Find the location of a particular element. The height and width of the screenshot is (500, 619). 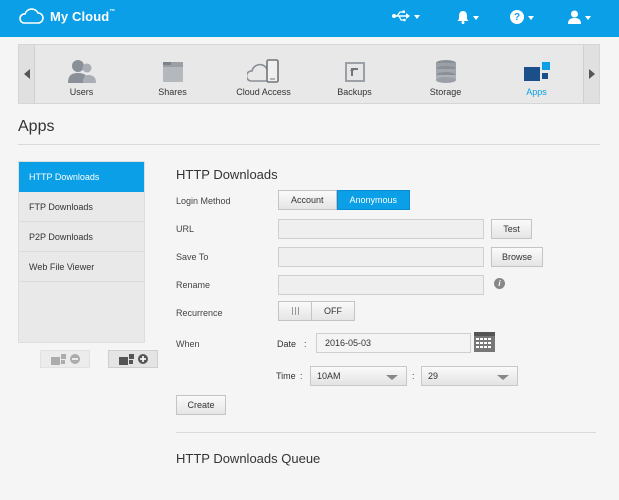

hour-value: 10AM is located at coordinates (329, 376).